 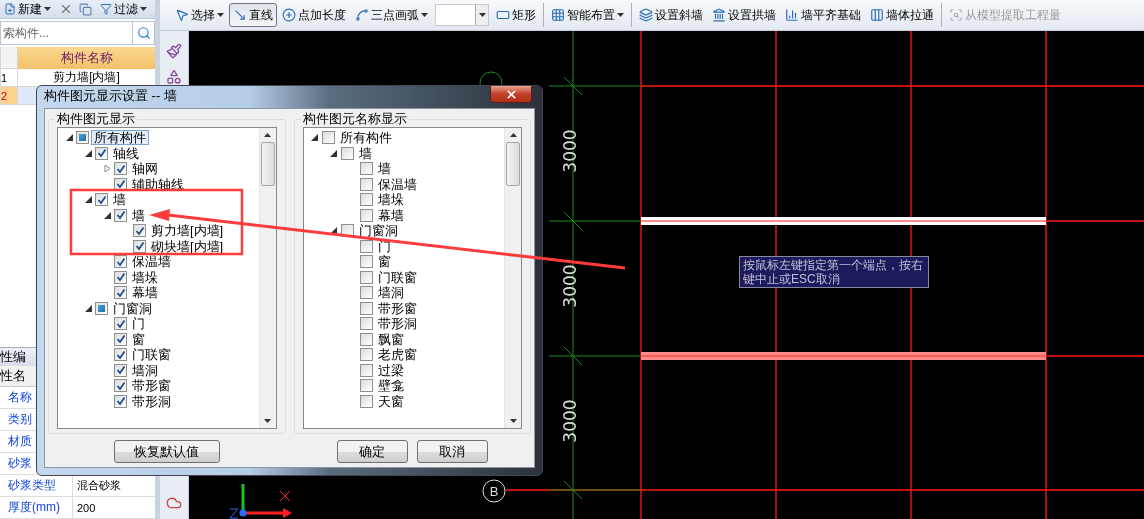 I want to click on tool-button: 三点画弧, so click(x=391, y=15).